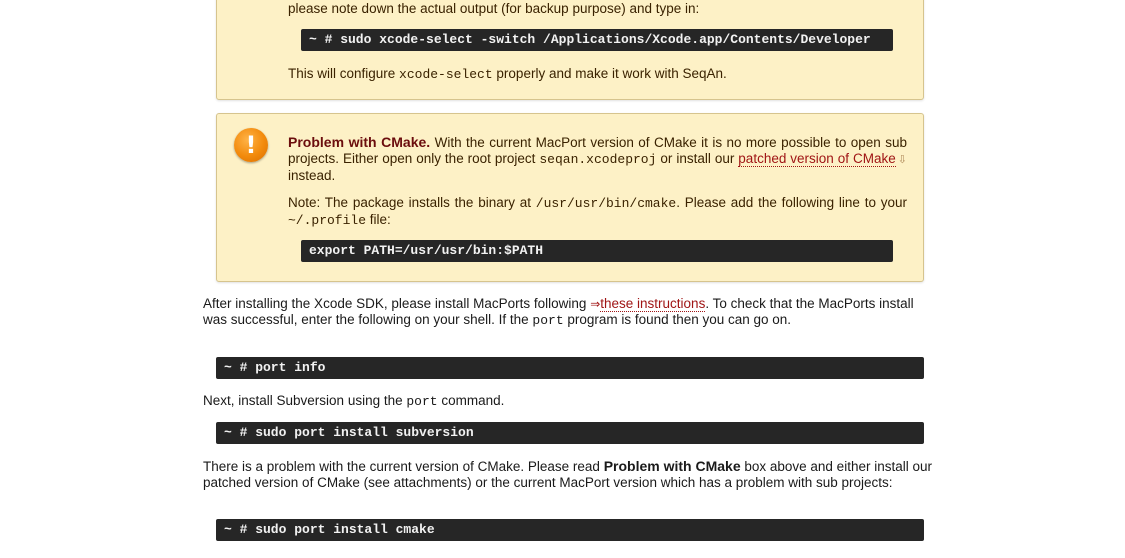 Image resolution: width=1125 pixels, height=558 pixels. Describe the element at coordinates (570, 433) in the screenshot. I see `code-block-install-subversion: ~ # sudo port install subversion` at that location.